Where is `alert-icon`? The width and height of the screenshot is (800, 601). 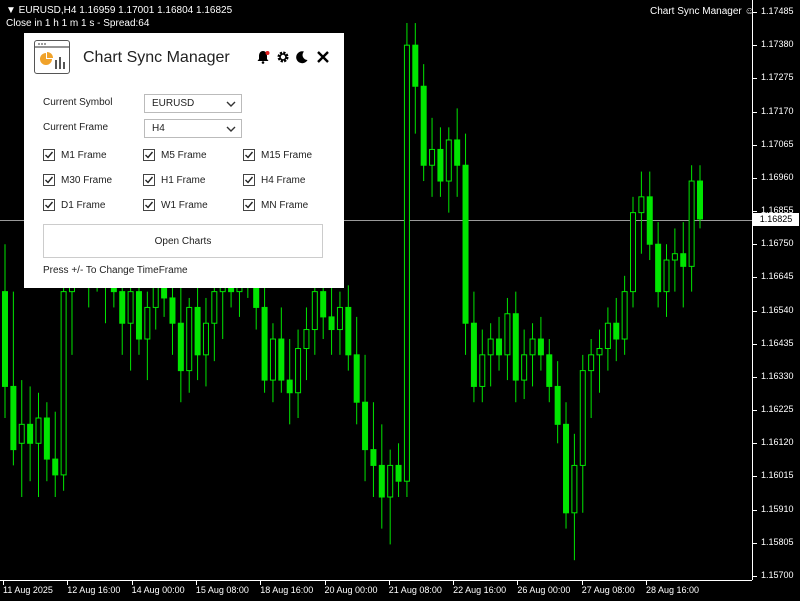
alert-icon is located at coordinates (263, 57).